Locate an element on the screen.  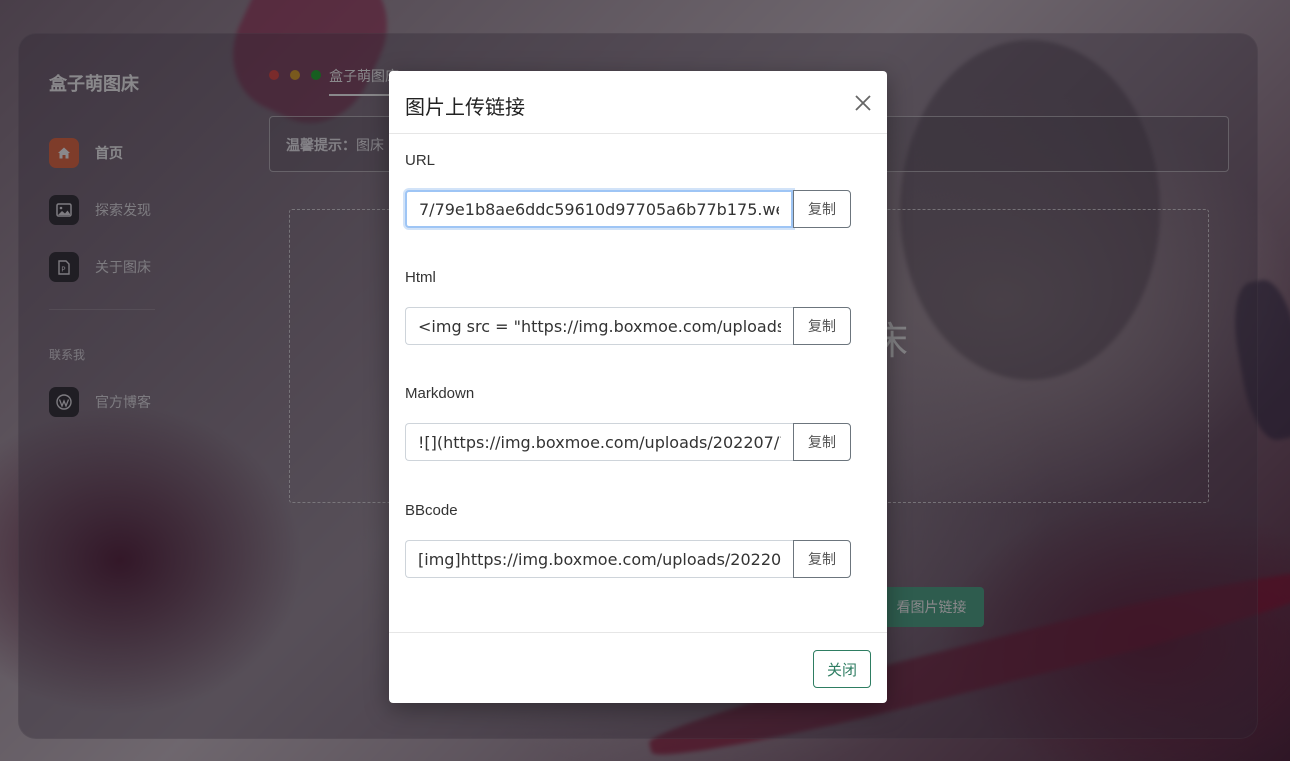
markdown-input-group: 复制 is located at coordinates (628, 442).